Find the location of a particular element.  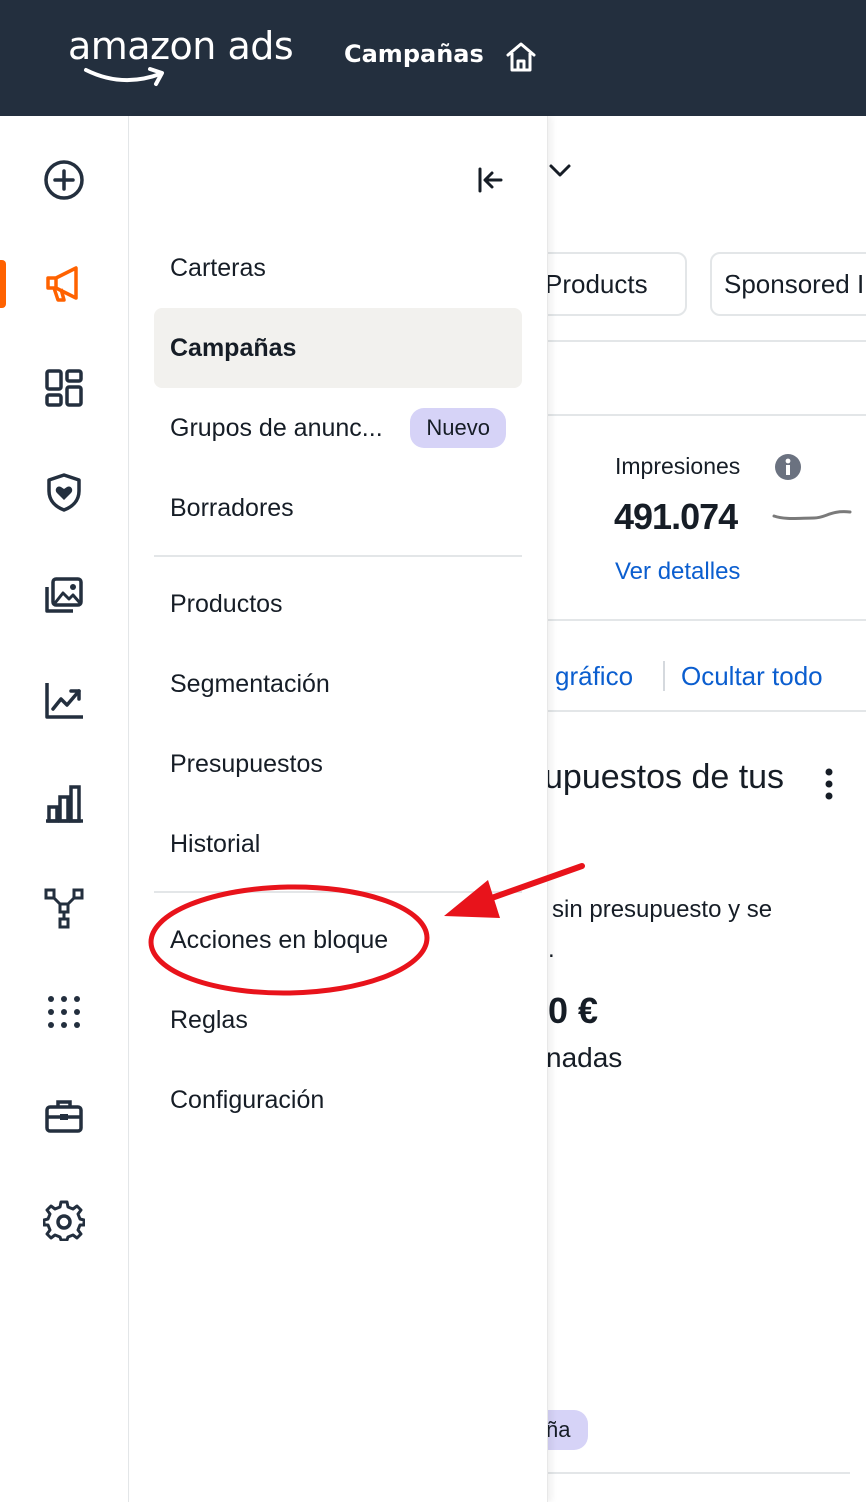

left-icon-rail is located at coordinates (64, 809).